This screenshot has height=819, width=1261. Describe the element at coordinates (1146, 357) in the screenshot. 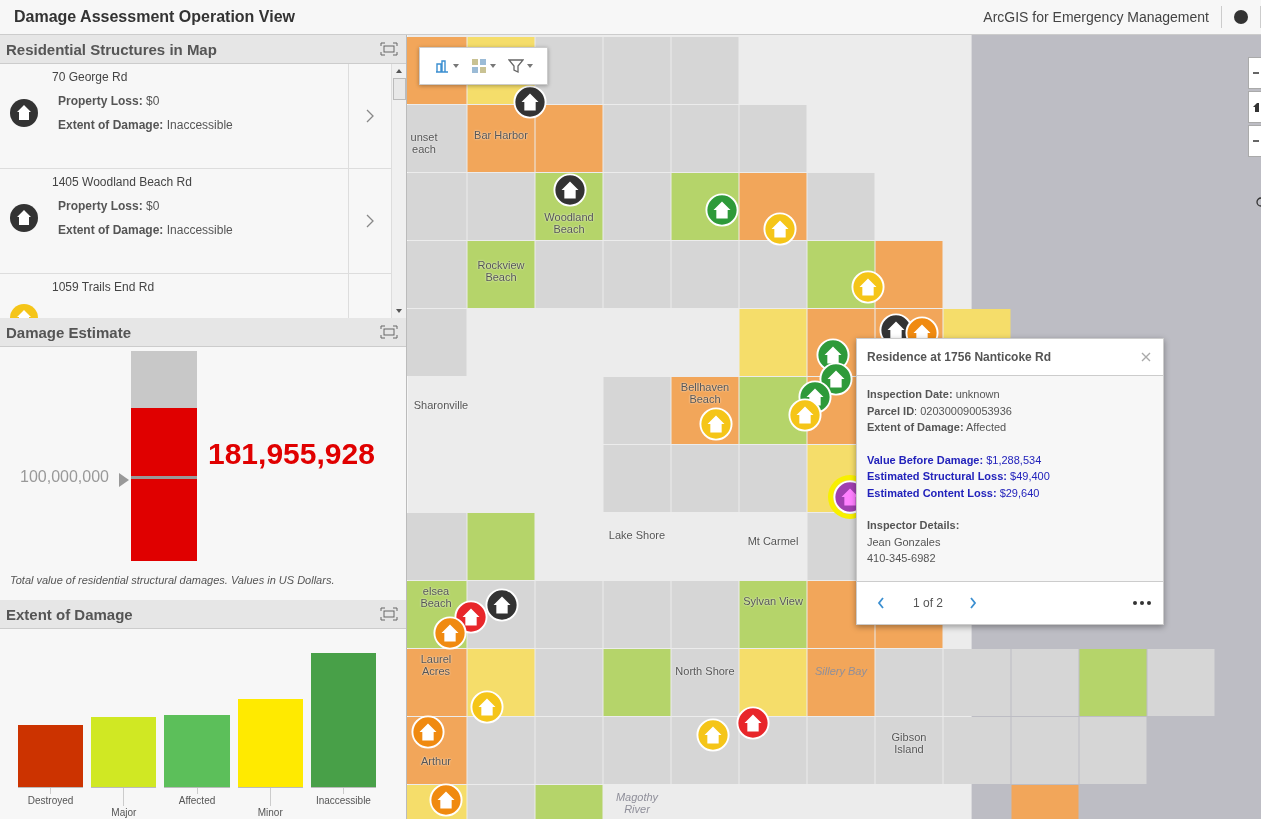

I see `close-icon` at that location.